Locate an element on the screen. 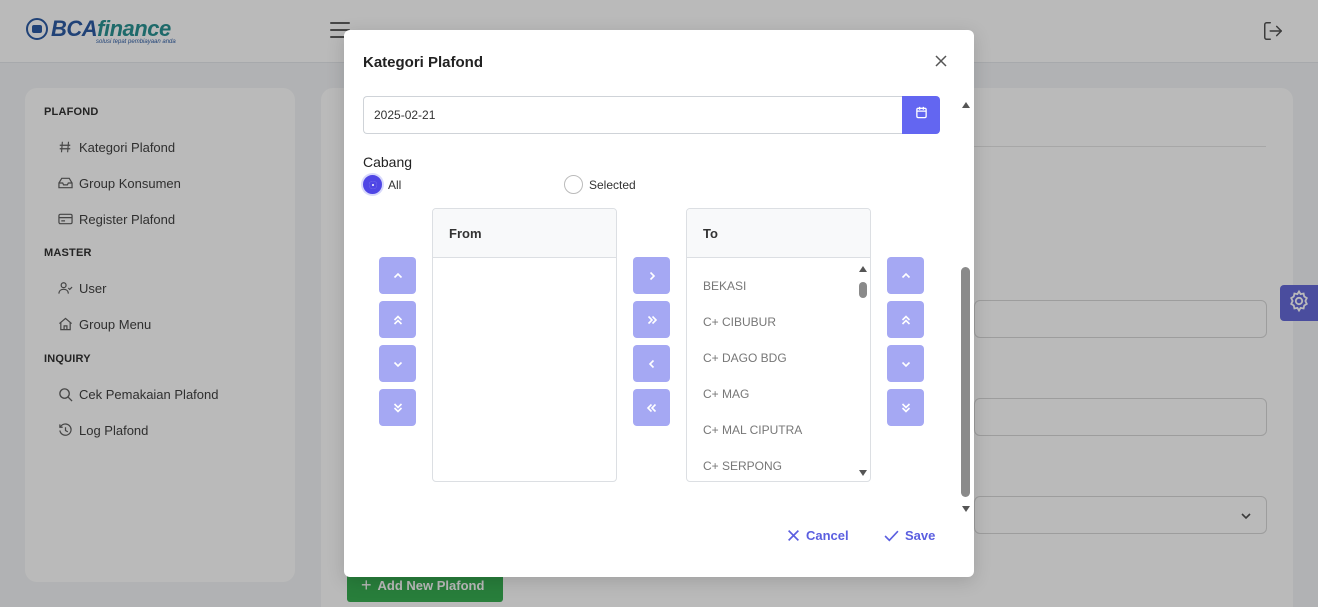 The width and height of the screenshot is (1318, 607). modal-scroll-up-arrow-icon is located at coordinates (966, 105).